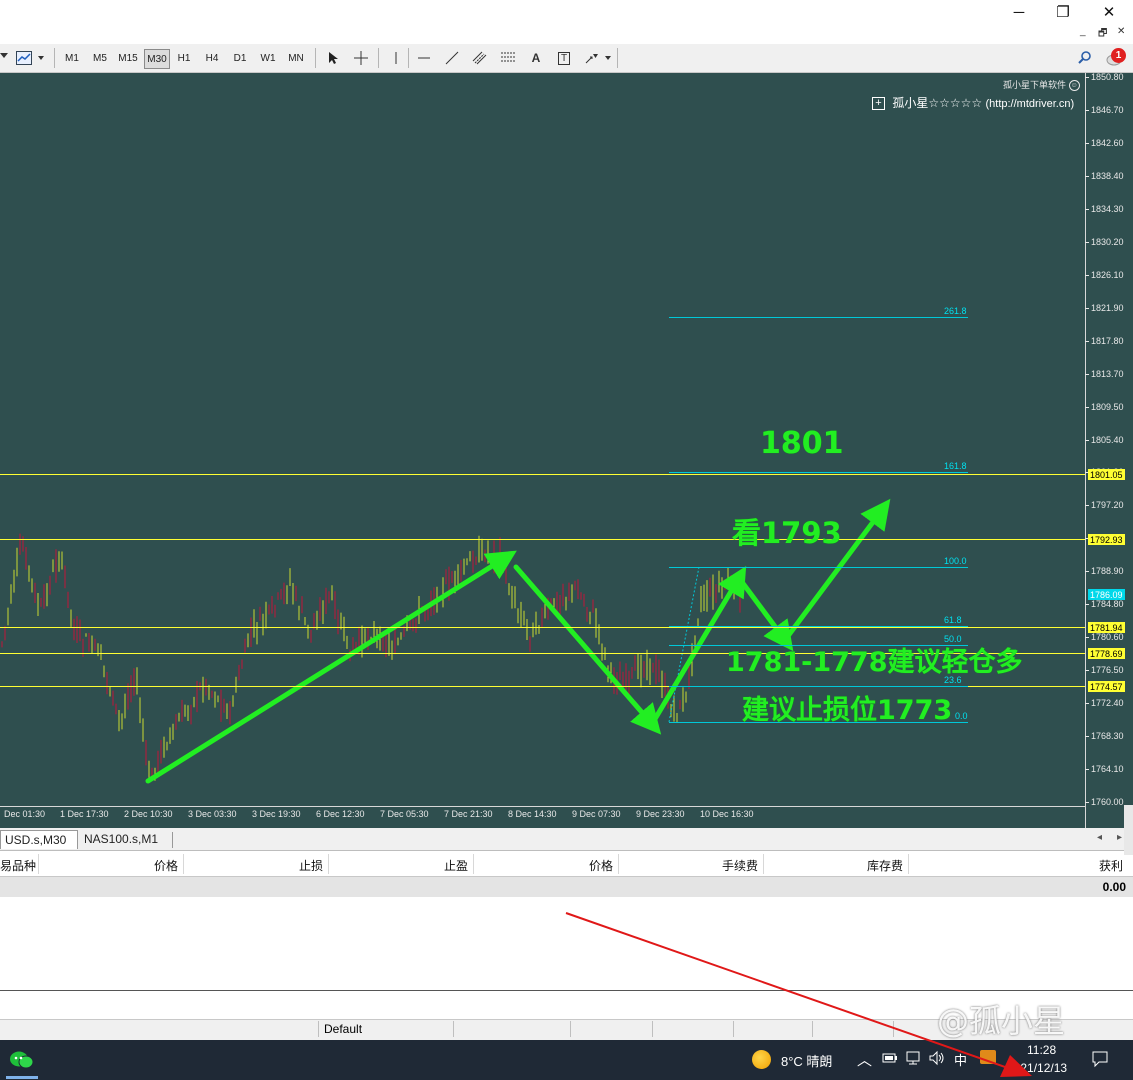 The width and height of the screenshot is (1133, 1080). I want to click on close-button: ✕, so click(1109, 12).